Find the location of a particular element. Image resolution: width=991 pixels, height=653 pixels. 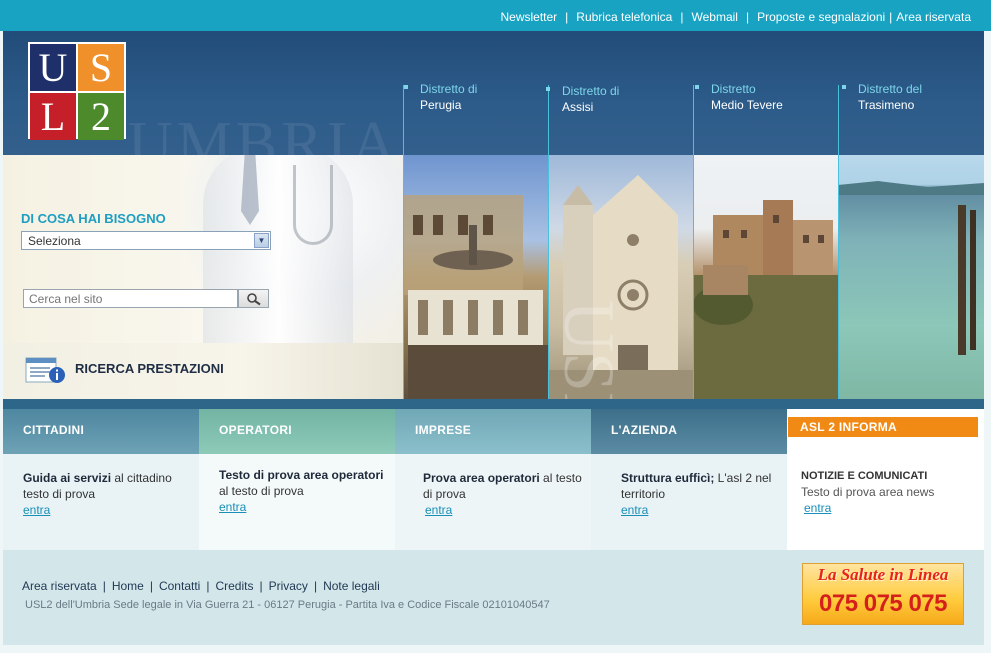

district-perugia-line2: Perugia is located at coordinates (441, 105).